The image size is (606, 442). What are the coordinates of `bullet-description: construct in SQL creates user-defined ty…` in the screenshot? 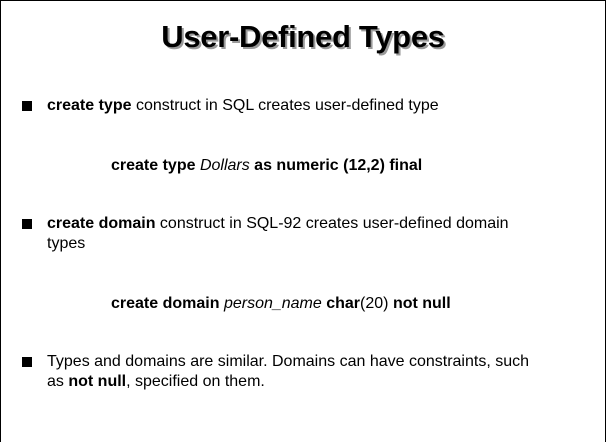 It's located at (285, 105).